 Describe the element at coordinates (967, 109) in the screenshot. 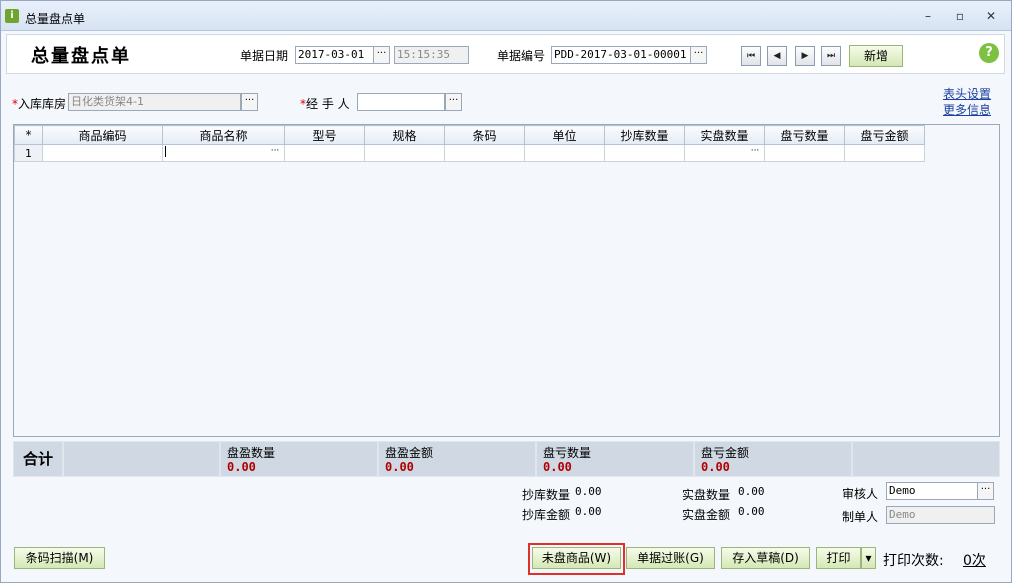

I see `more-info-link: 更多信息` at that location.